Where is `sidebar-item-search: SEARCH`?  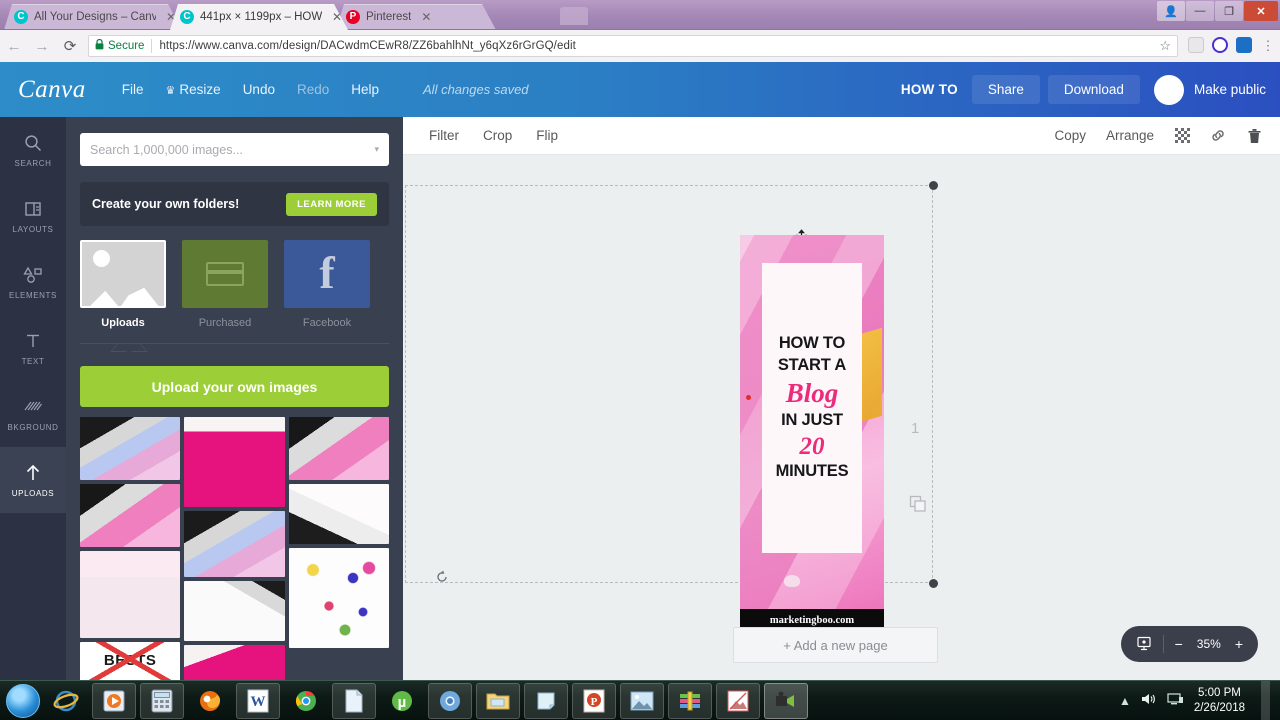 sidebar-item-search: SEARCH is located at coordinates (33, 150).